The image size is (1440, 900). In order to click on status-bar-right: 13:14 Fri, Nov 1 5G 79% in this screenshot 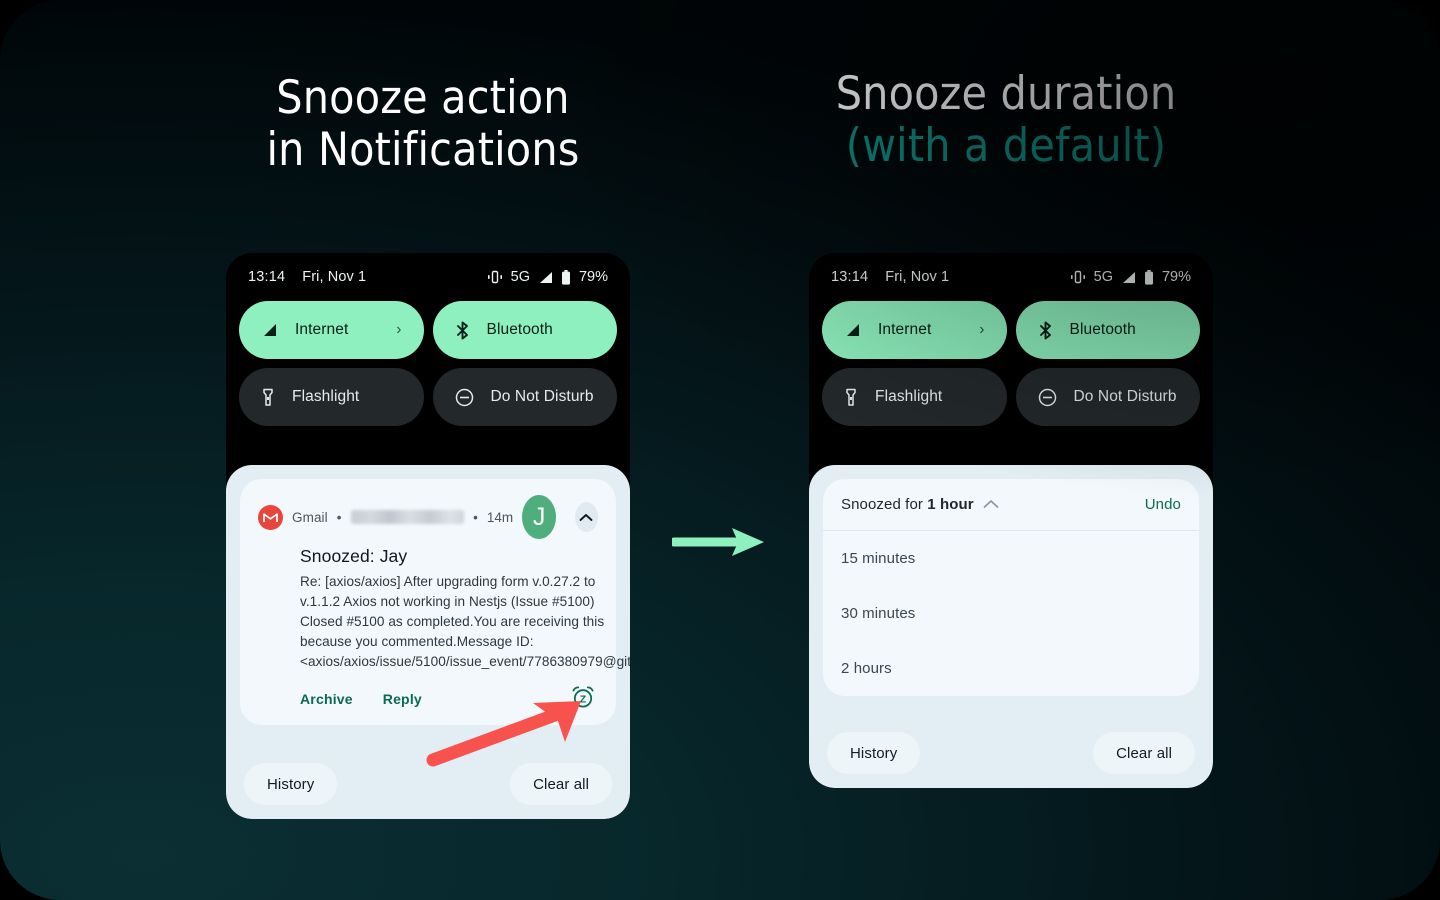, I will do `click(1011, 277)`.